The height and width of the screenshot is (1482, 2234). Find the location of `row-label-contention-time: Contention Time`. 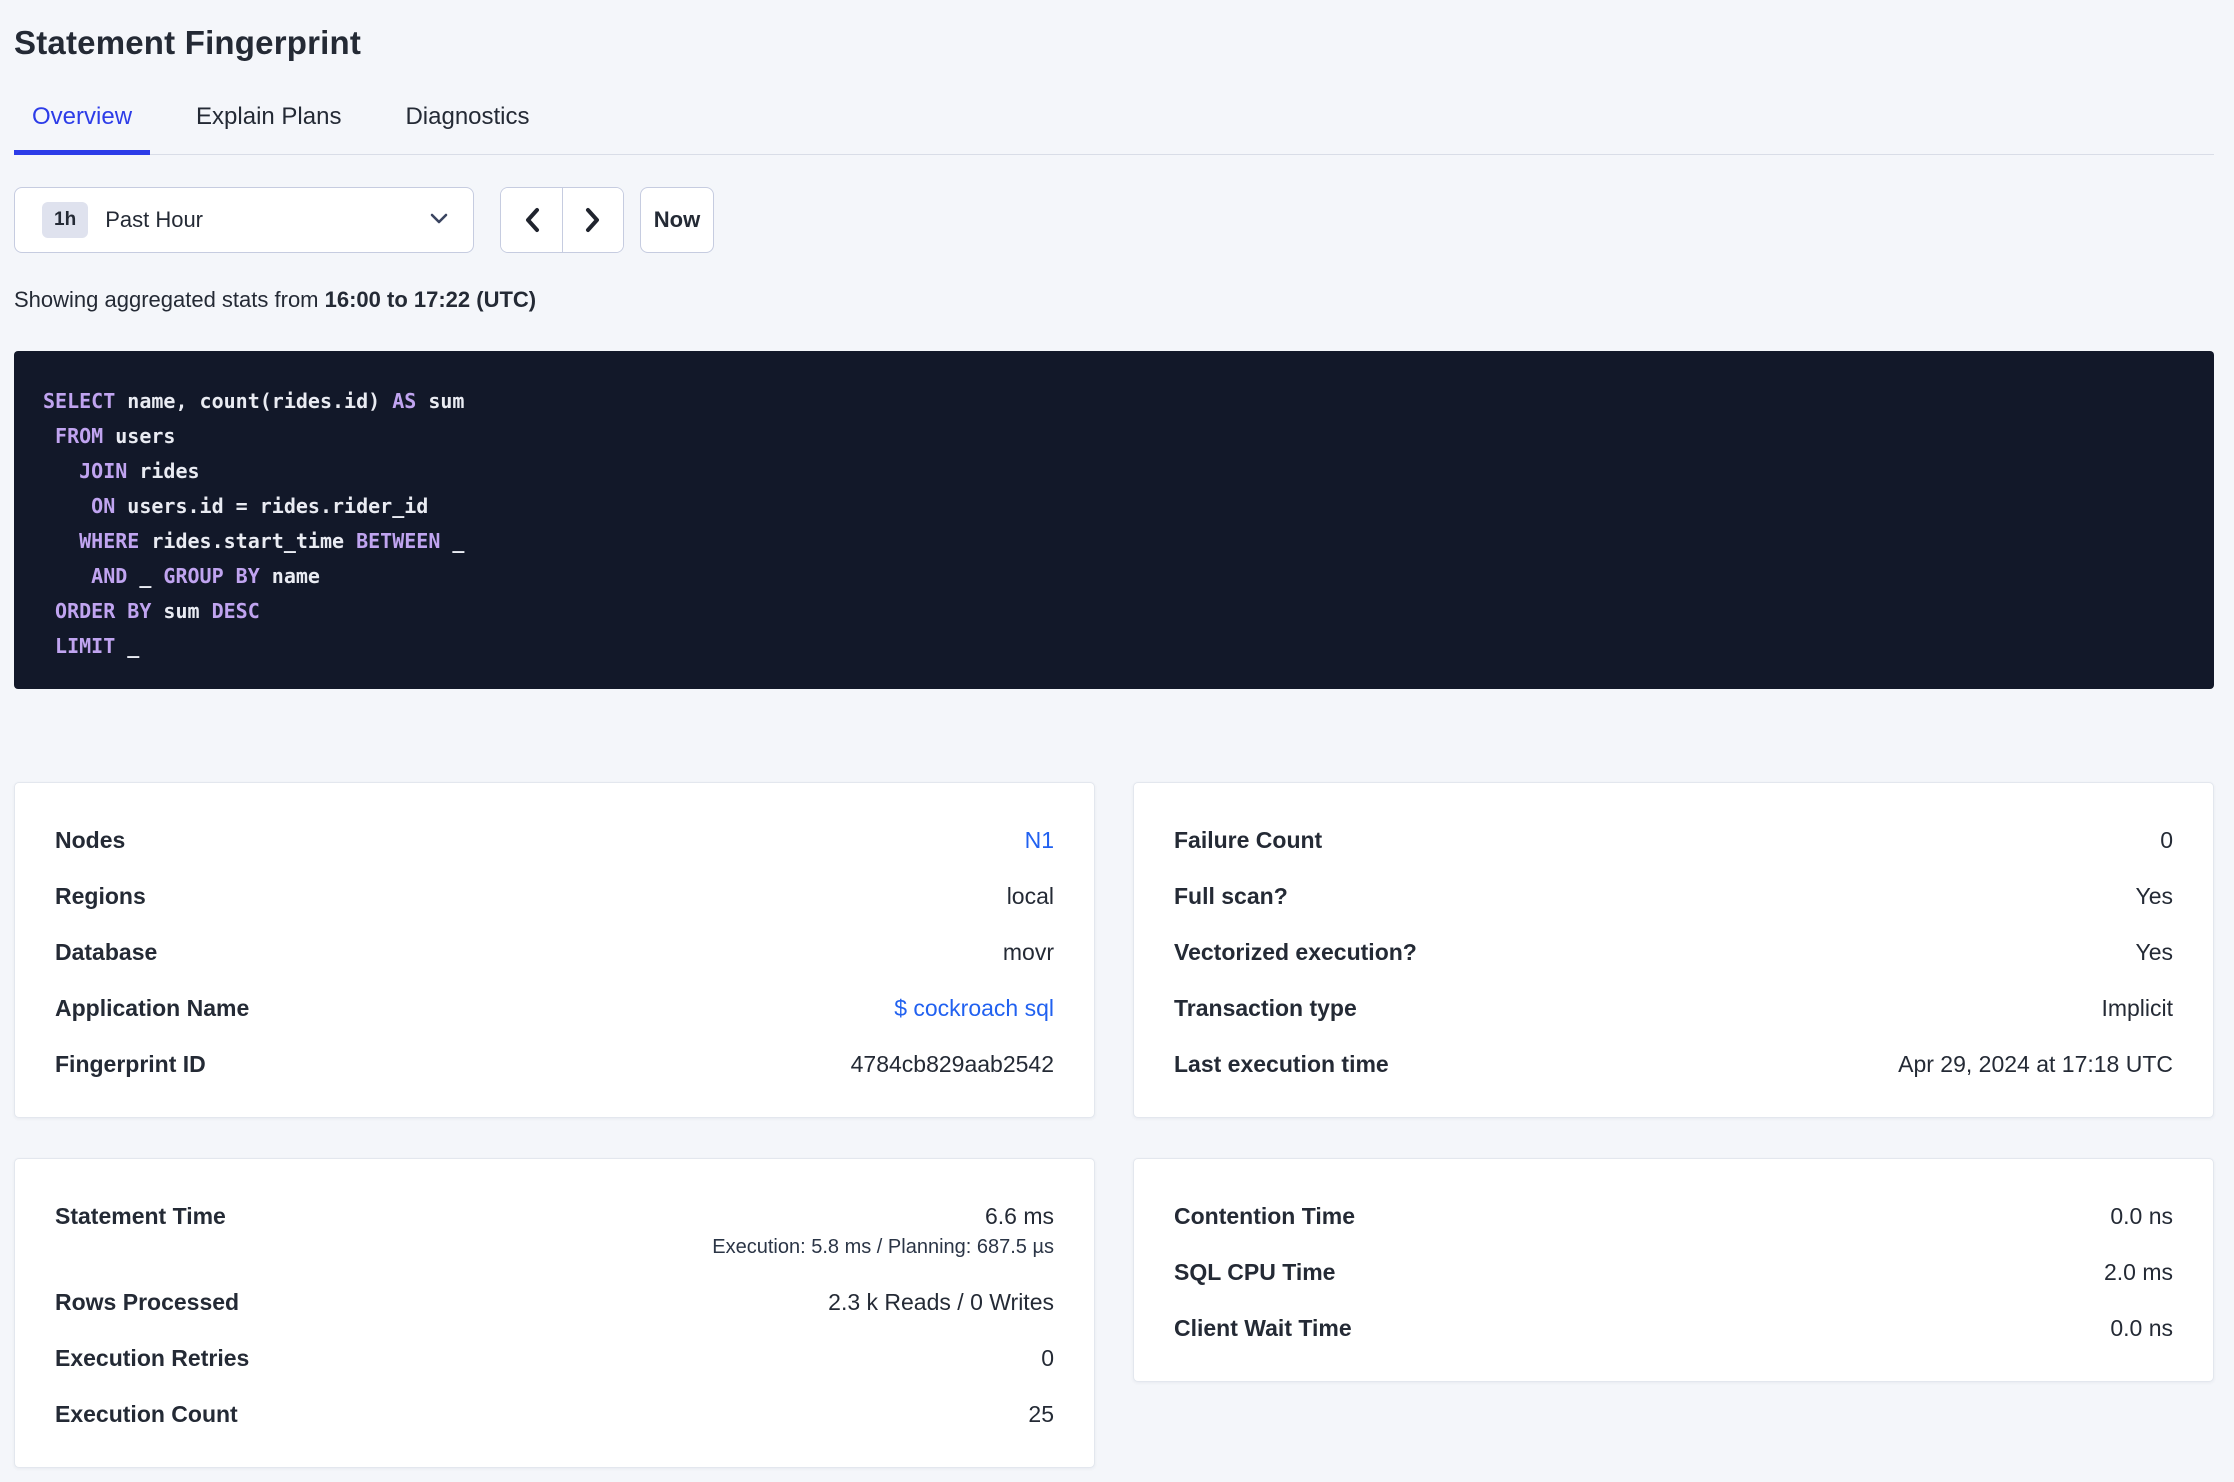

row-label-contention-time: Contention Time is located at coordinates (1265, 1216).